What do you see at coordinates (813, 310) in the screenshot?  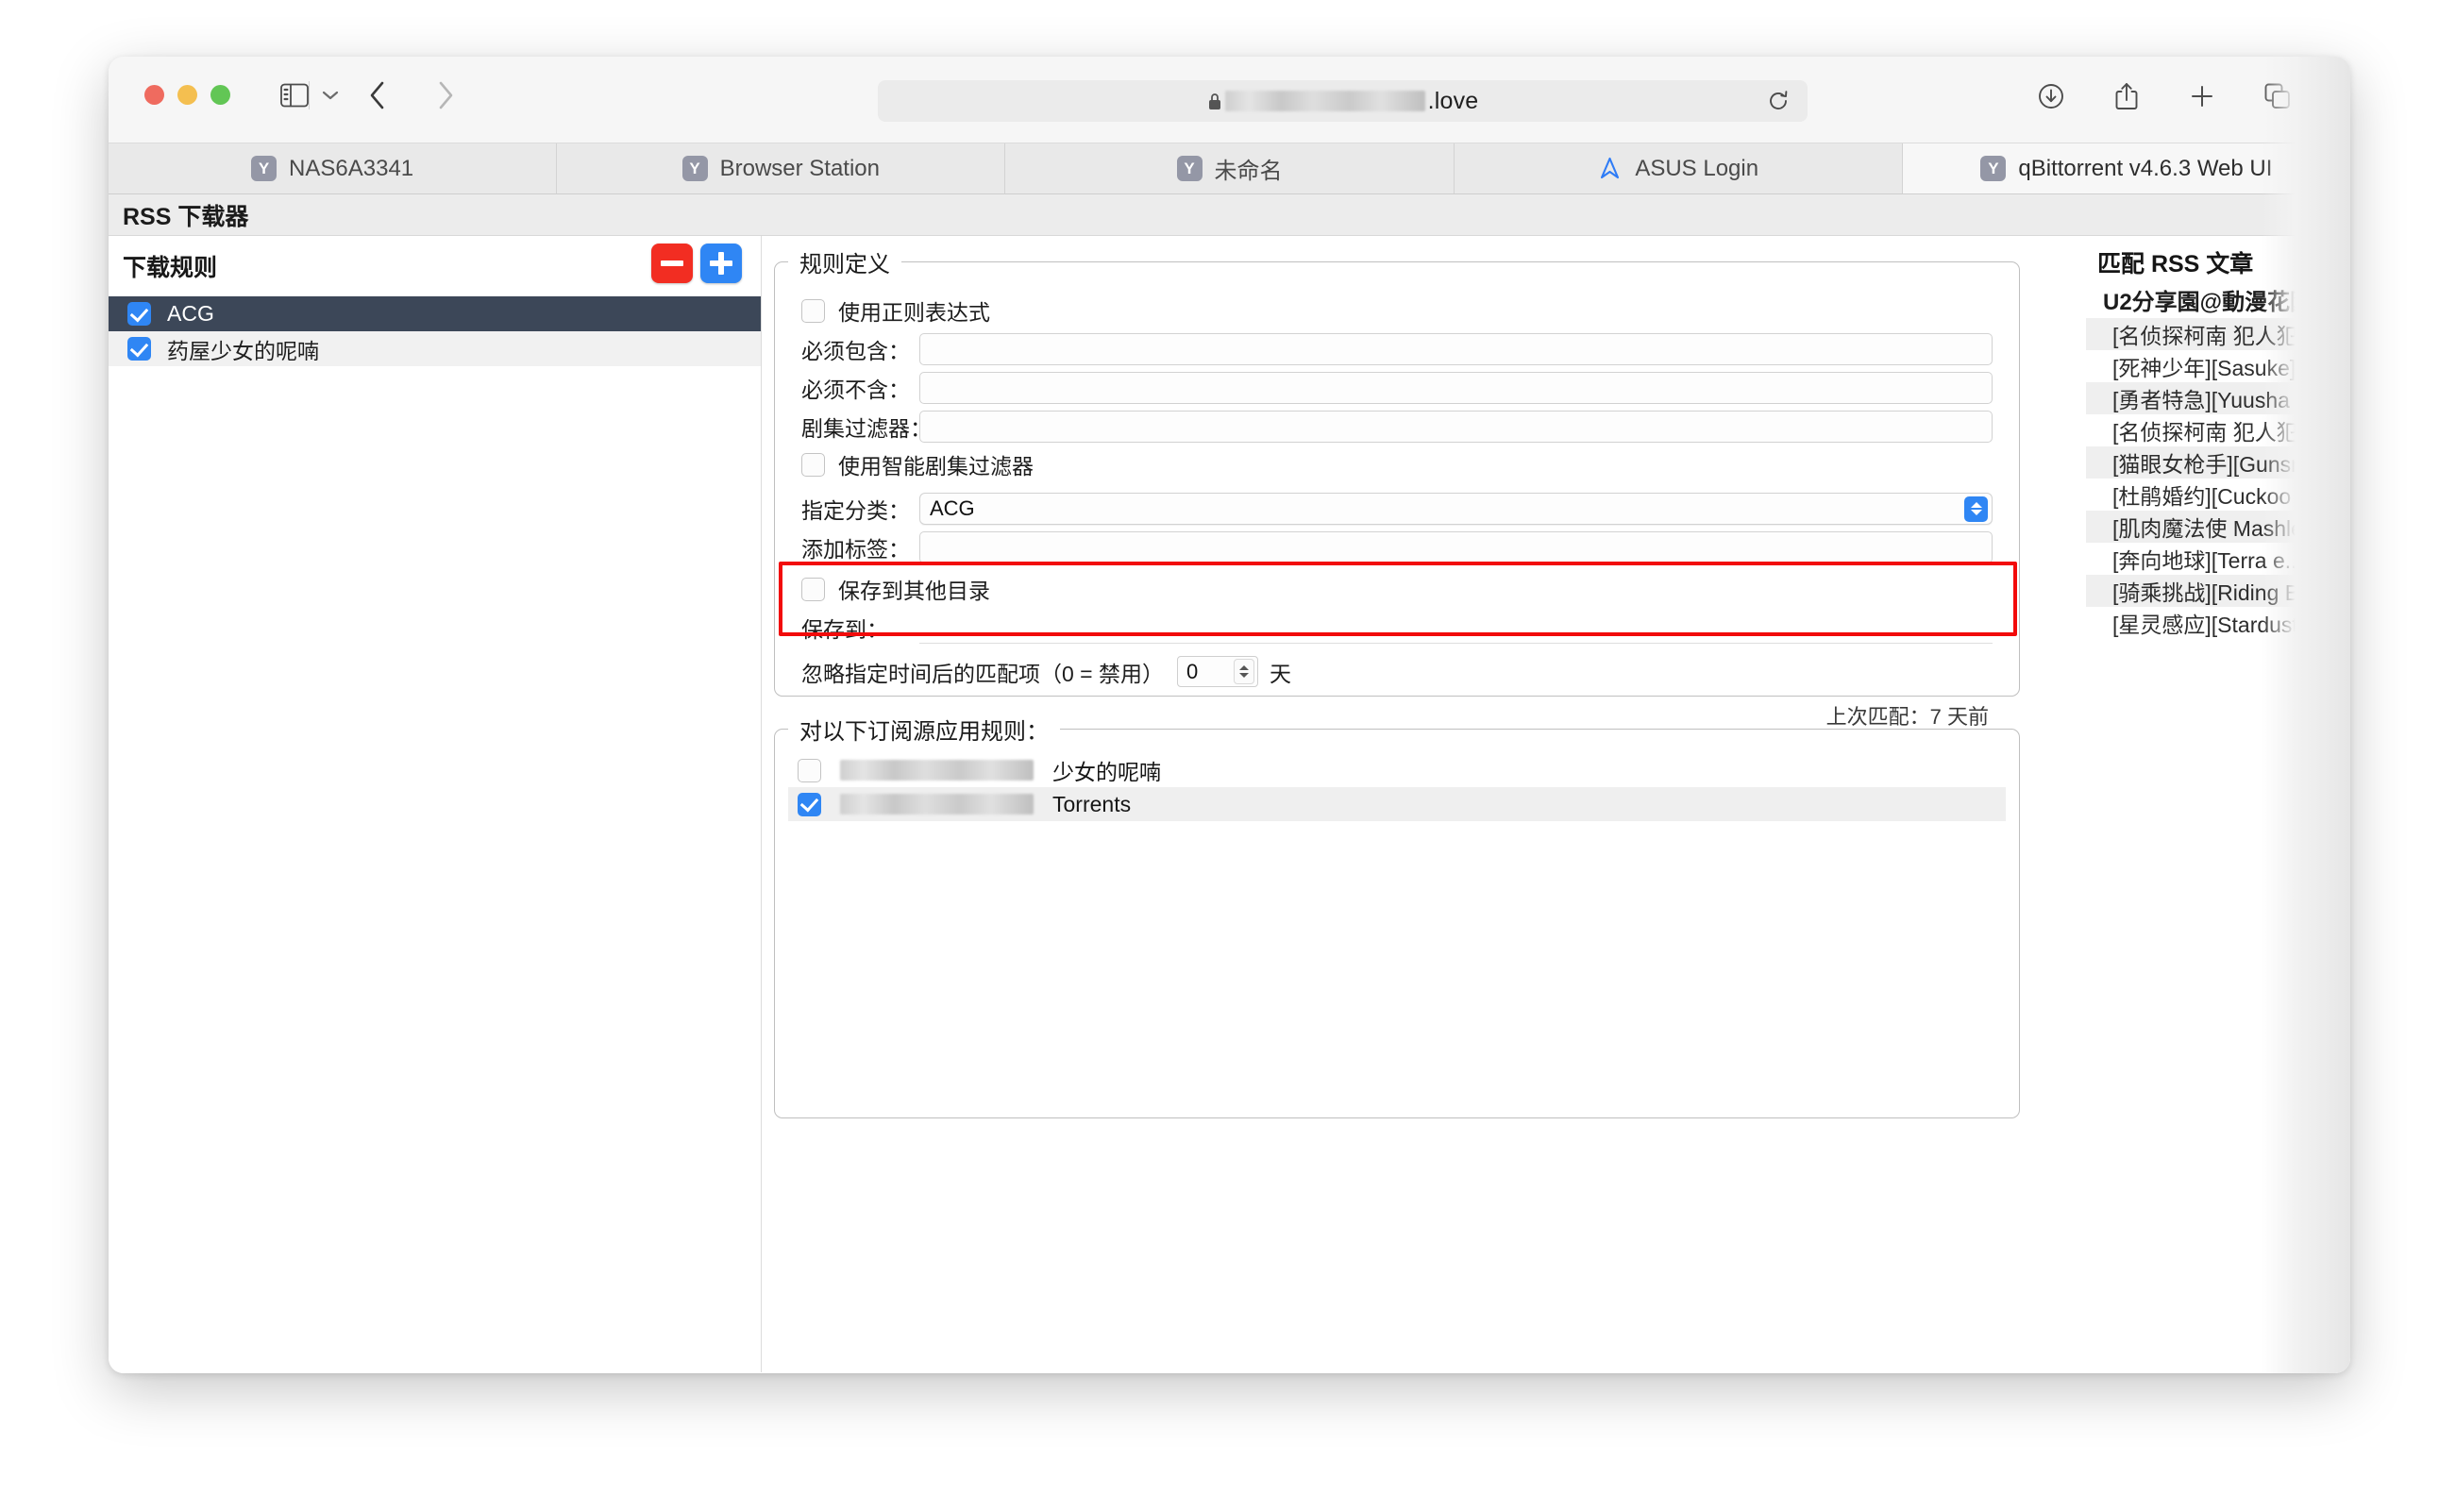 I see `use-regex-checkbox` at bounding box center [813, 310].